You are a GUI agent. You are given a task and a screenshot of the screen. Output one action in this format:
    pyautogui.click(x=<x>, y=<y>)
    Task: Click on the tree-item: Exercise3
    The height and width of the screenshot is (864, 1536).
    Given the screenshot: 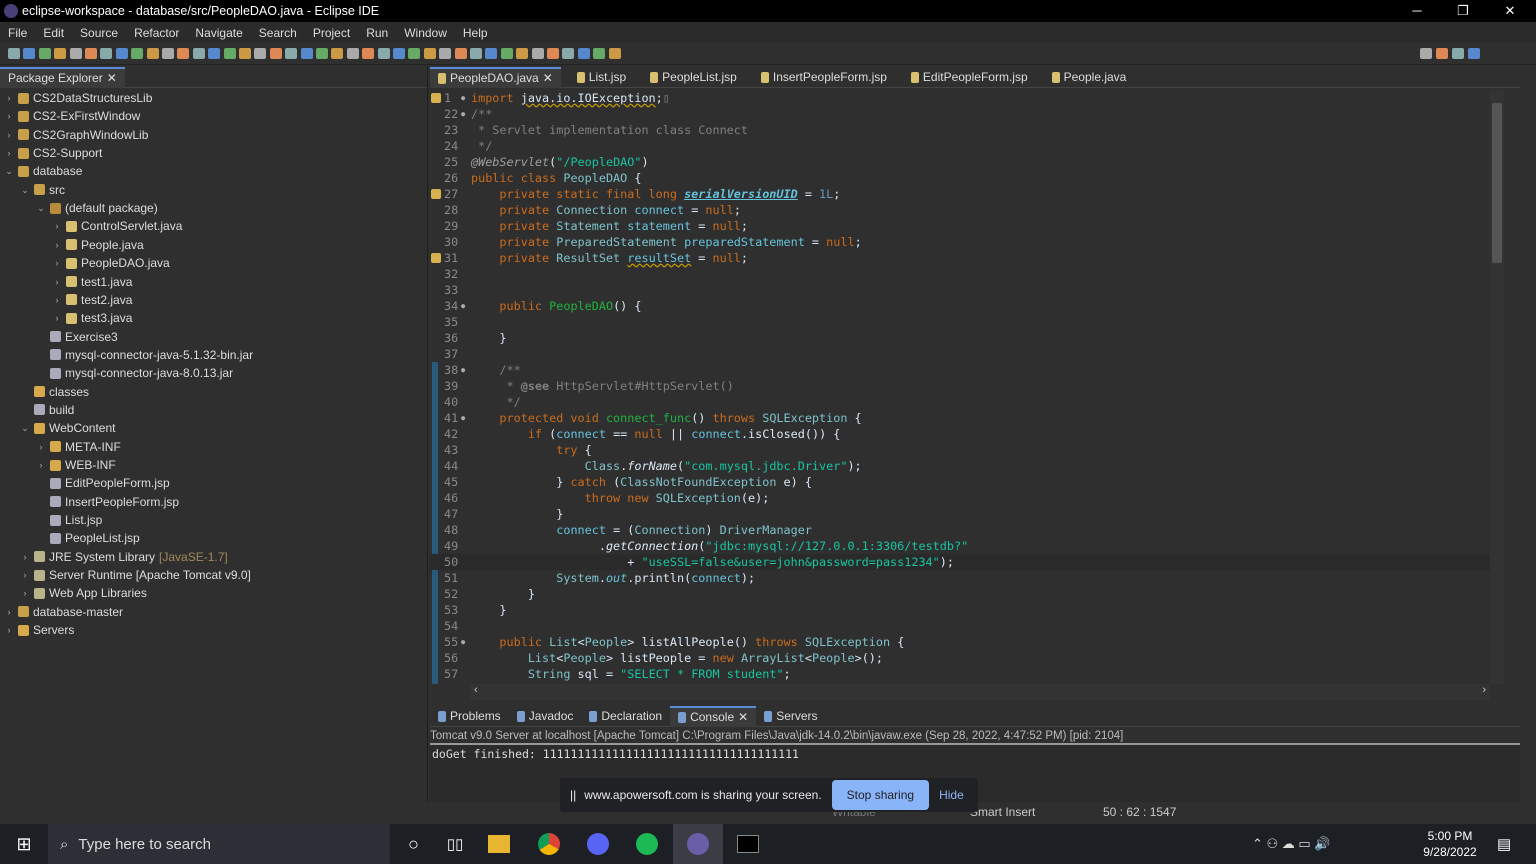 What is the action you would take?
    pyautogui.click(x=77, y=337)
    